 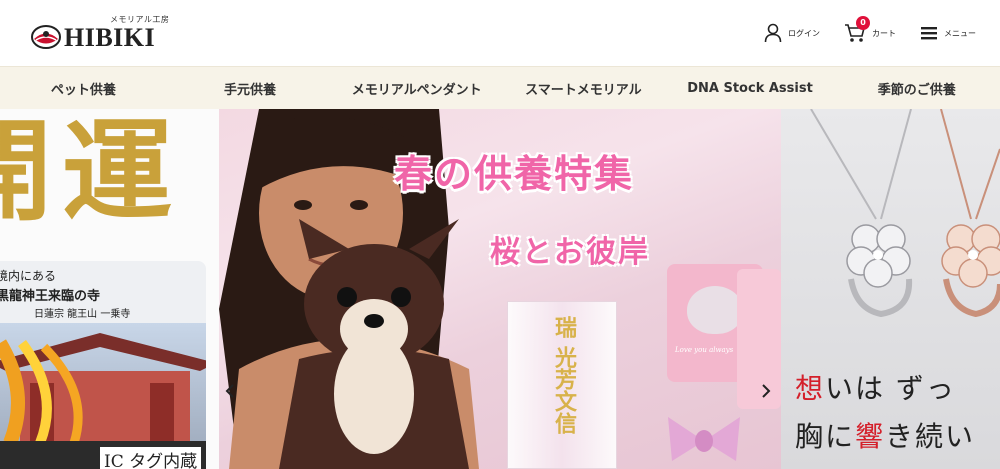 I want to click on pendant-copy-rest-1: いは ずっ, so click(x=890, y=388).